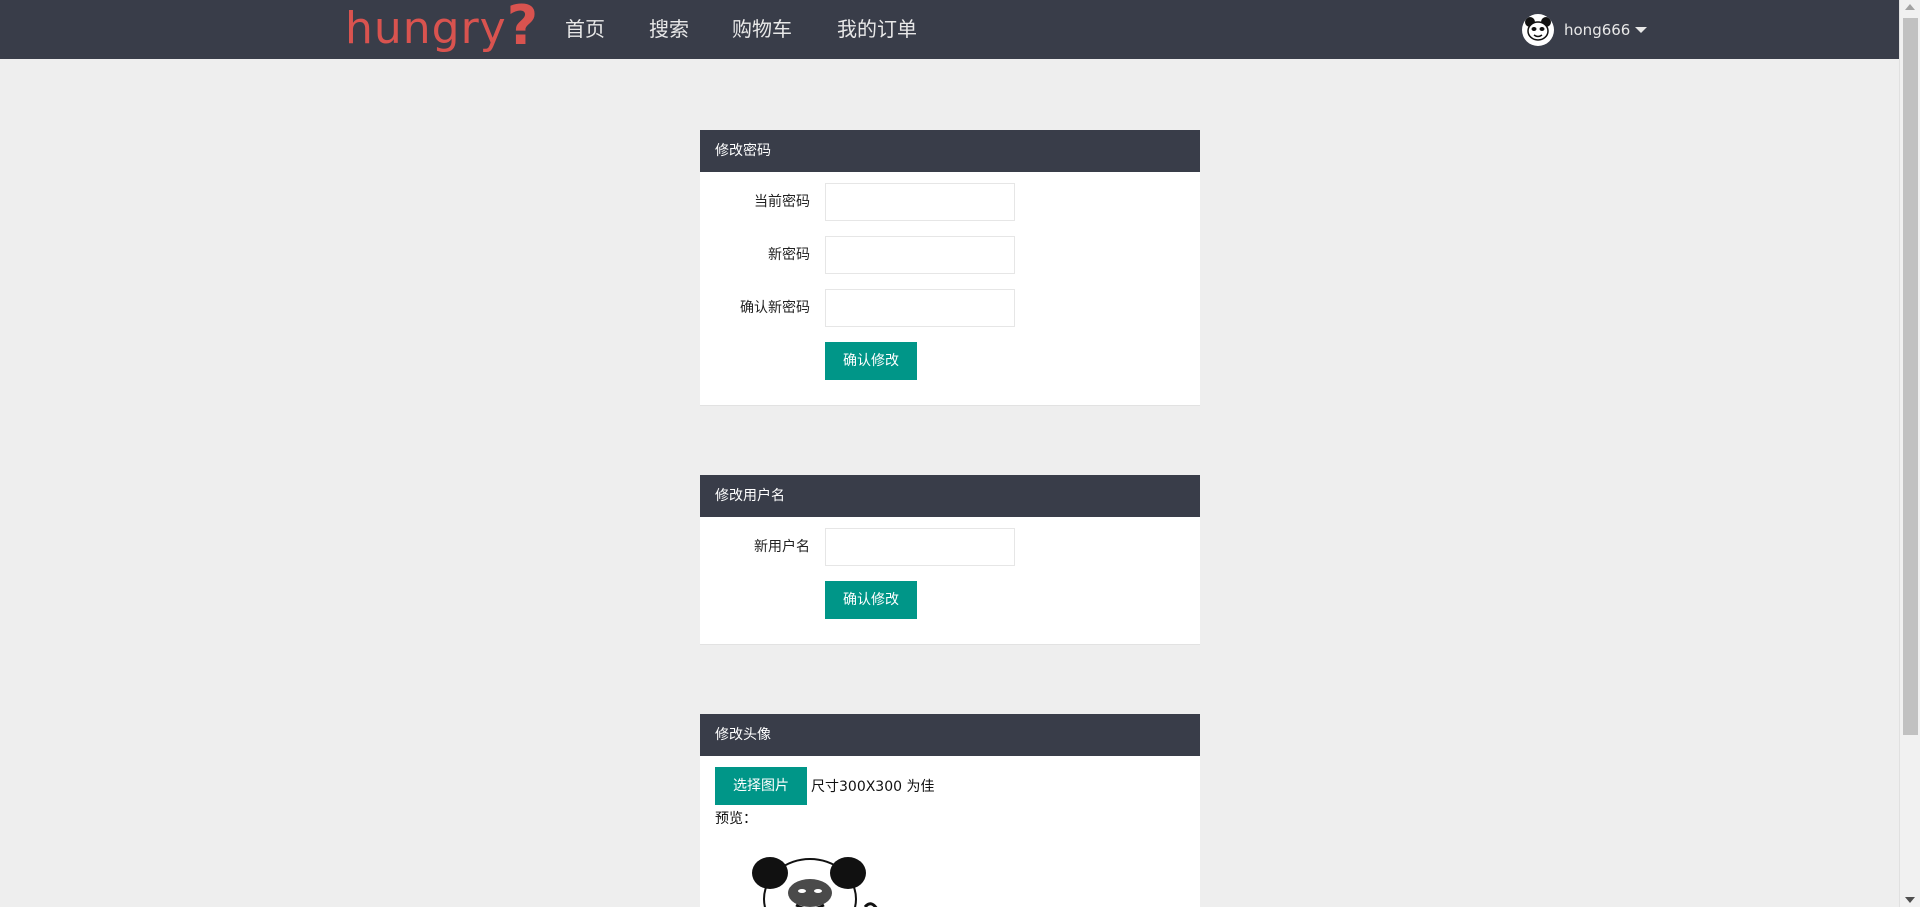 This screenshot has width=1920, height=907. Describe the element at coordinates (1910, 376) in the screenshot. I see `scrollbar-thumb` at that location.